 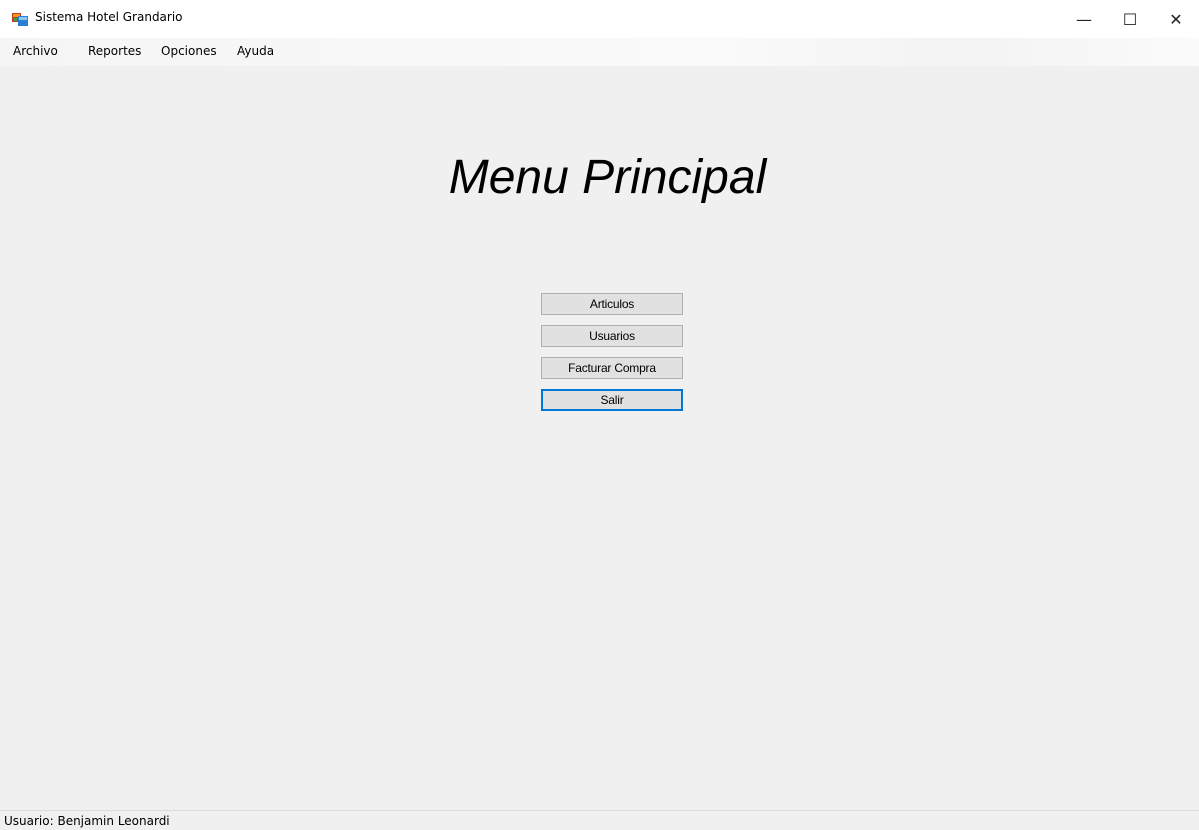 I want to click on minimize-button: —, so click(x=1084, y=19).